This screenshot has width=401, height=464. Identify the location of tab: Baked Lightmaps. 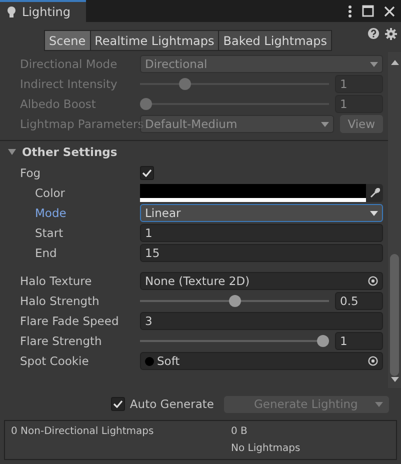
(275, 40).